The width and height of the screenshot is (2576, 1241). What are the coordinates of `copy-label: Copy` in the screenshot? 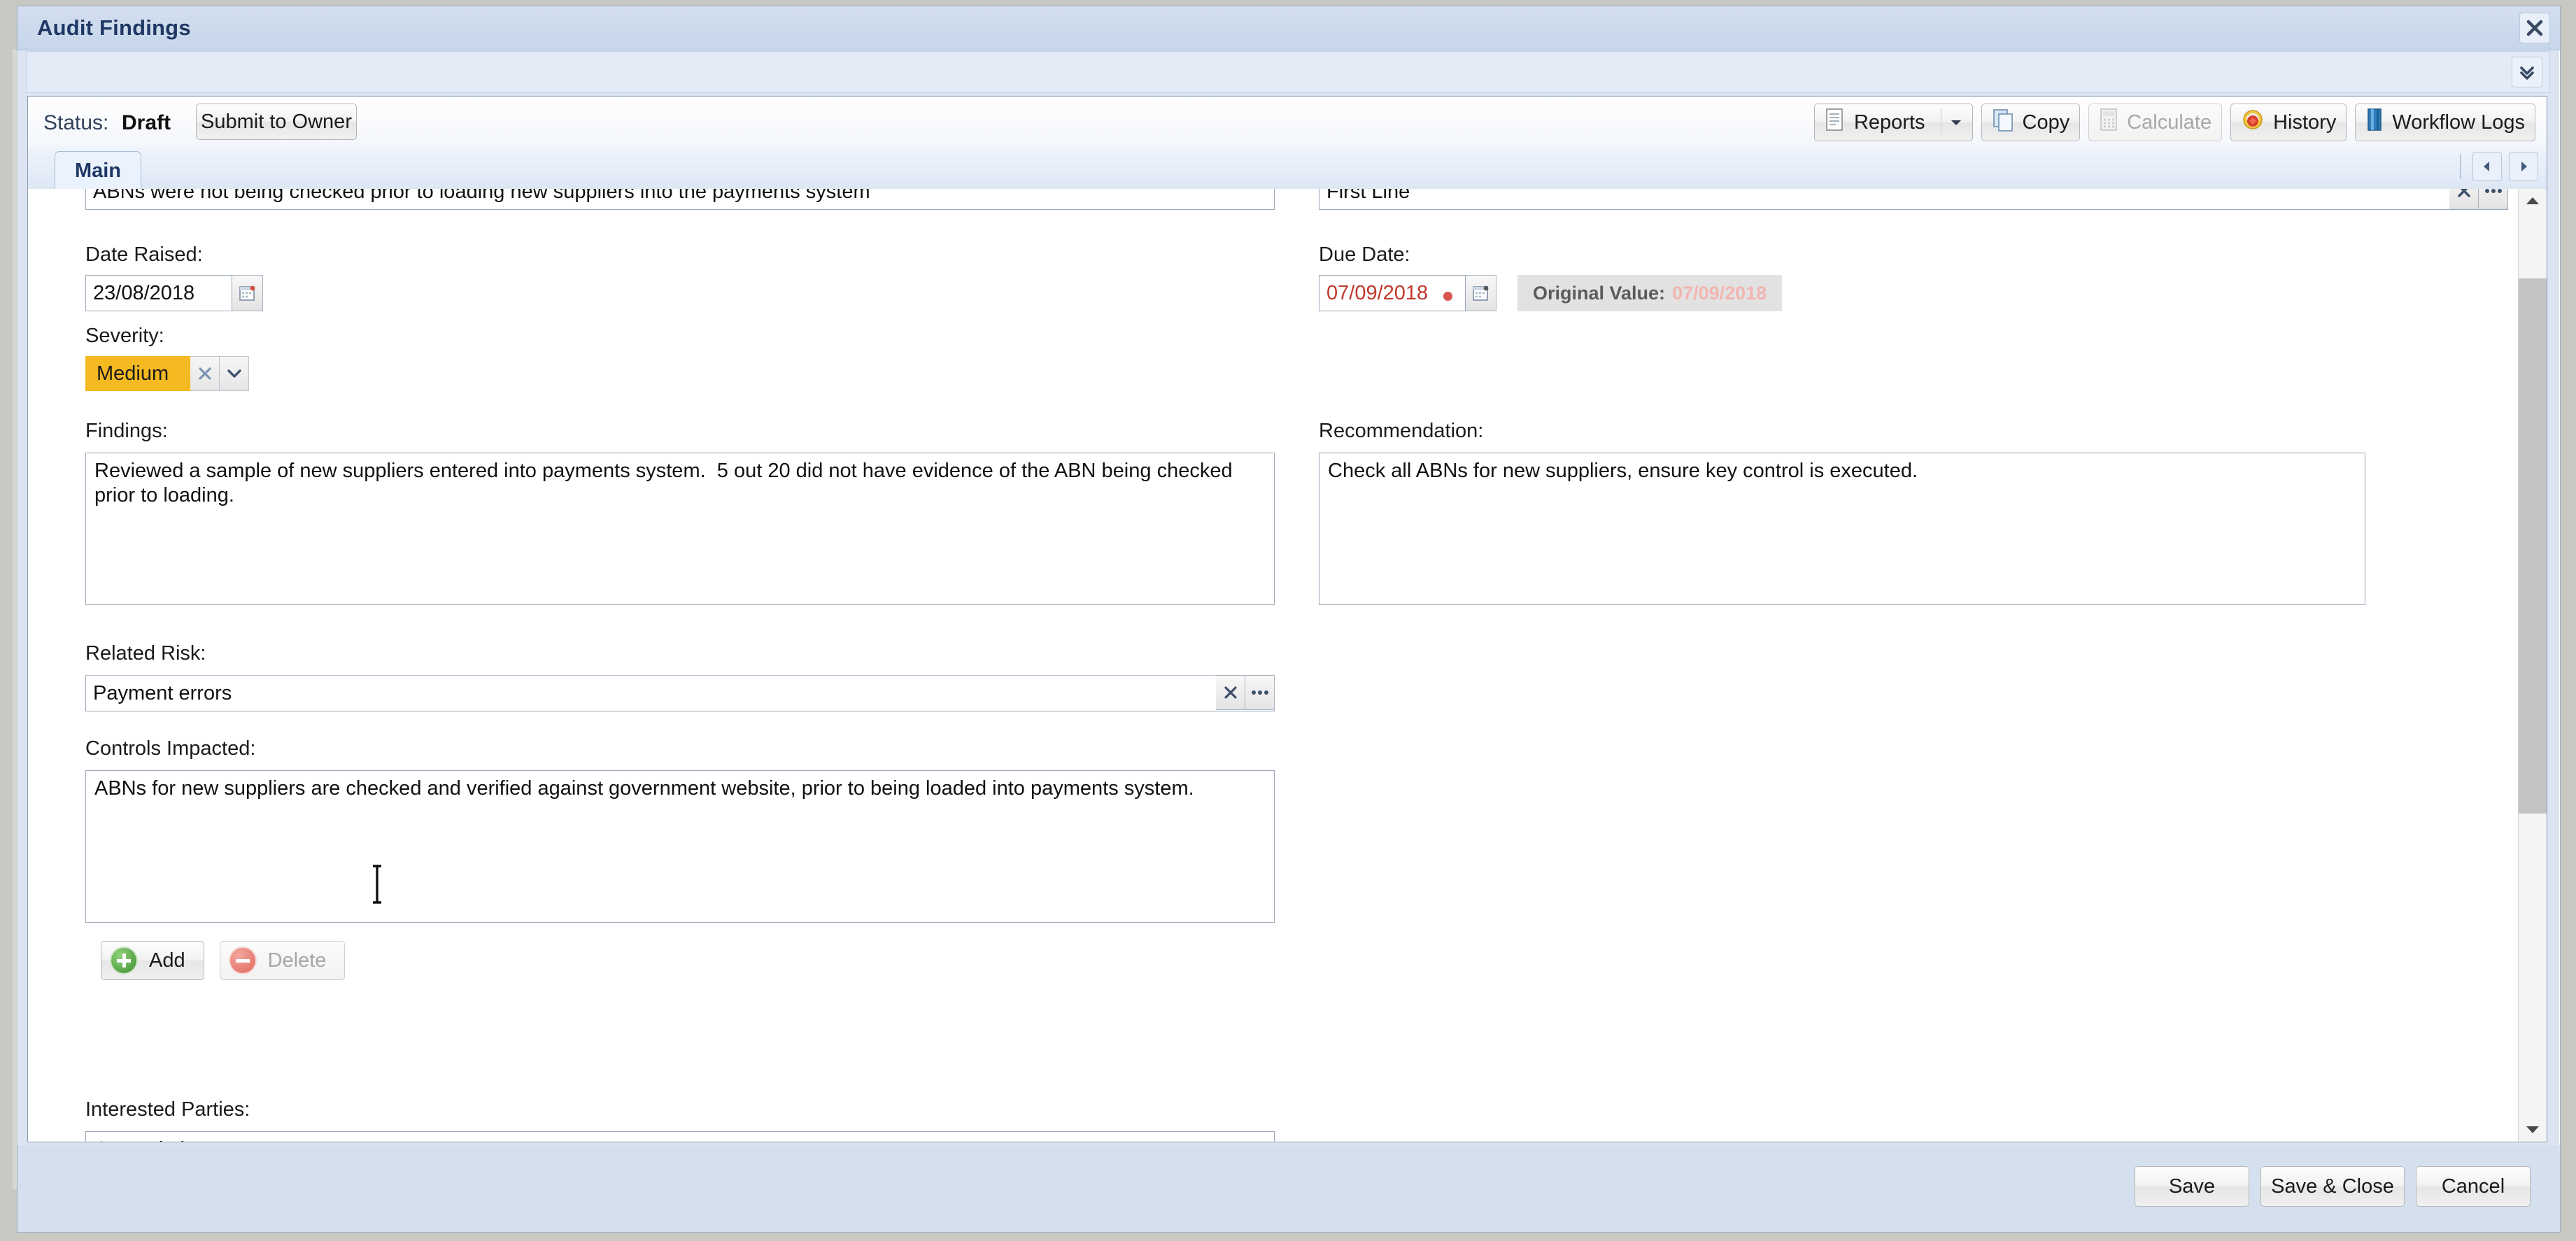 It's located at (2046, 122).